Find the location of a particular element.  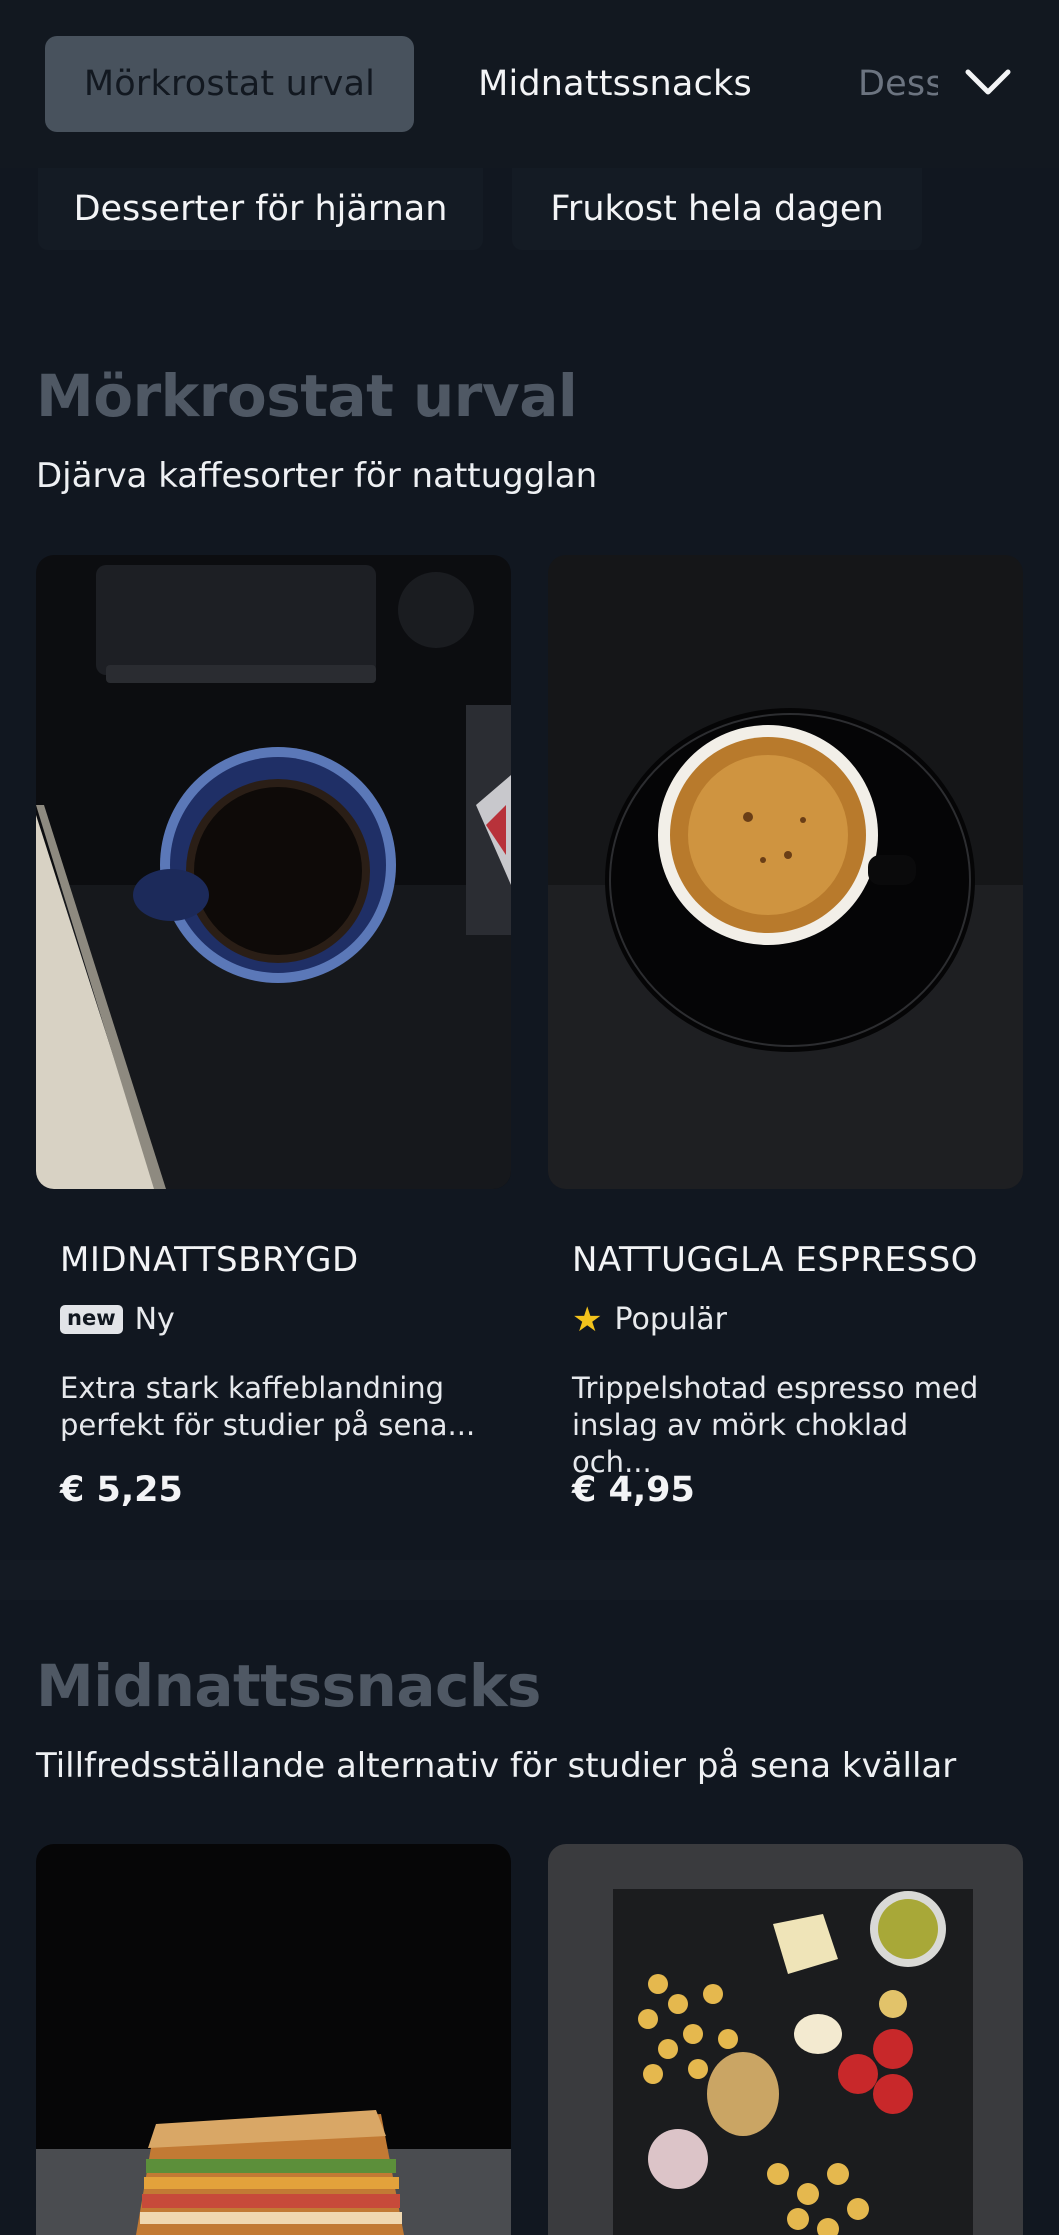

description-line: Trippelshotad espresso med is located at coordinates (775, 1388).